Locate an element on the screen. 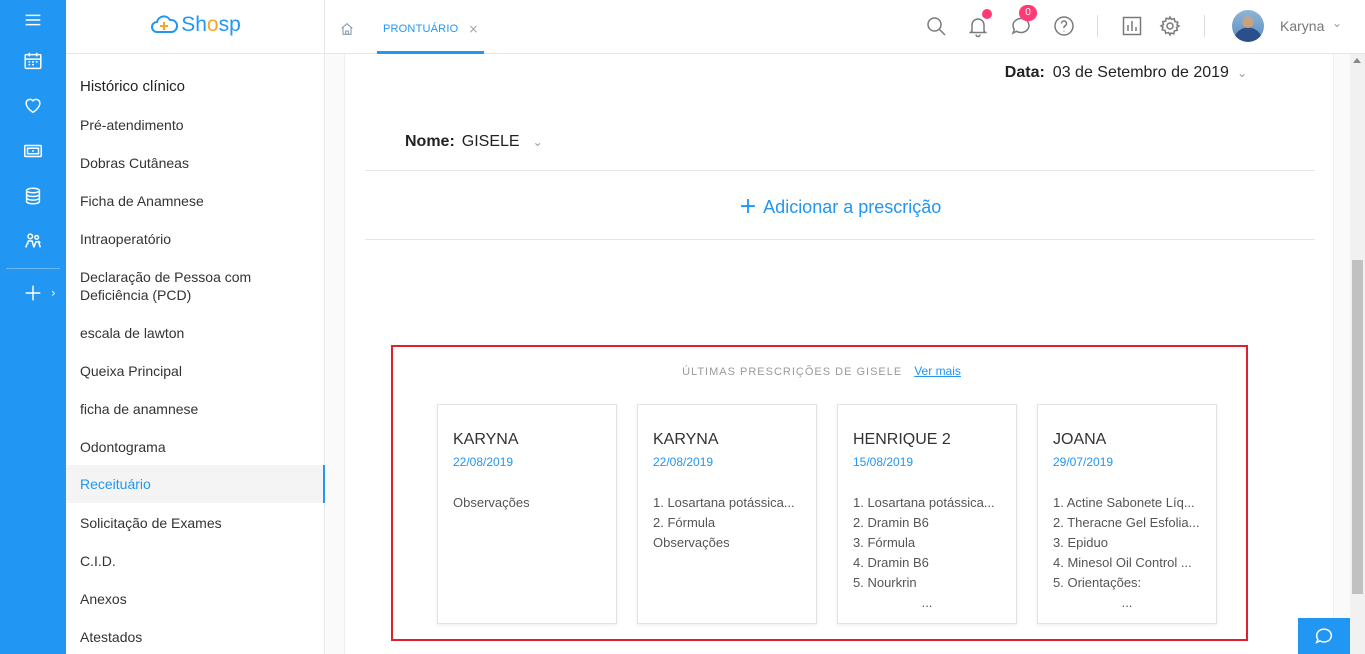 This screenshot has width=1365, height=654. see-more-link: Ver mais is located at coordinates (937, 371).